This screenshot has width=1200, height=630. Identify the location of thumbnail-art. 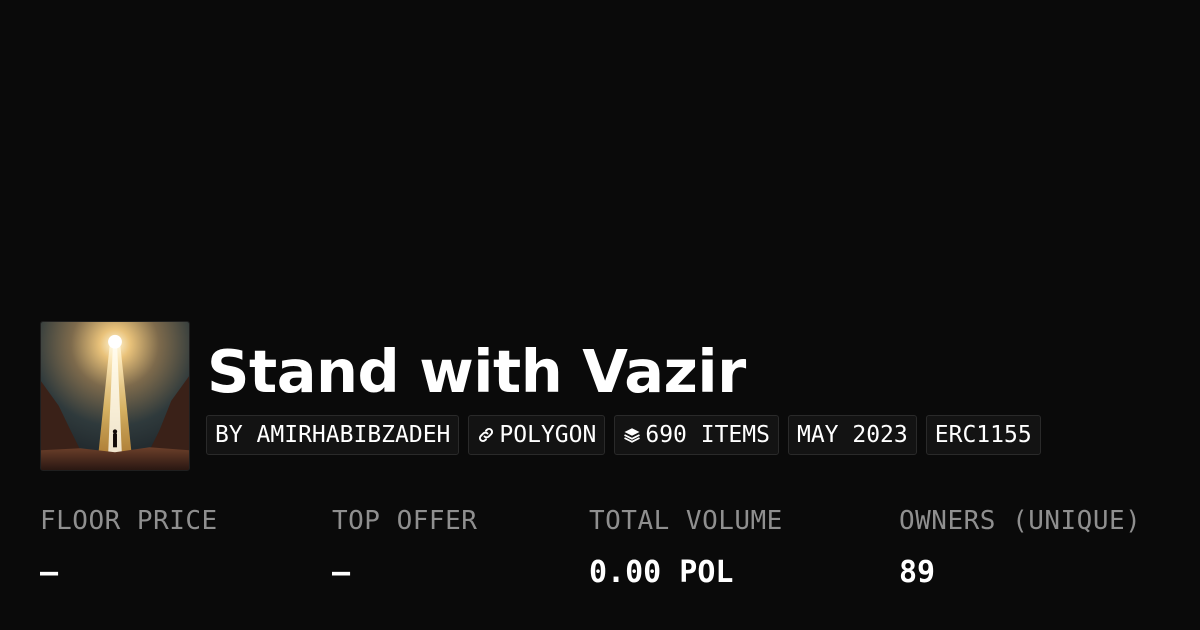
(115, 396).